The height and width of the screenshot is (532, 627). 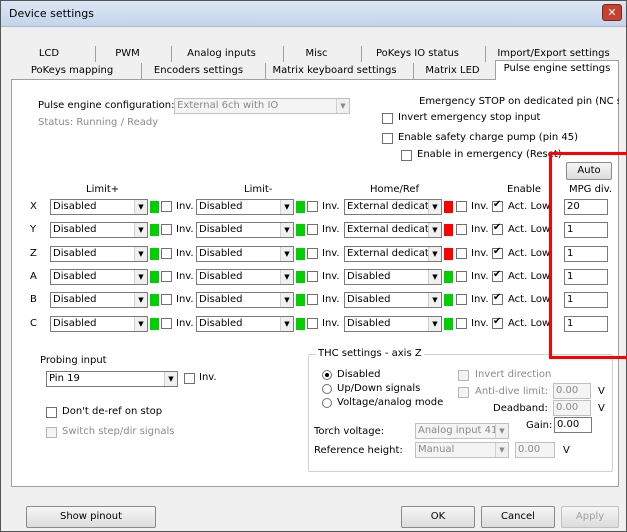 What do you see at coordinates (518, 517) in the screenshot?
I see `cancel-button: Cancel` at bounding box center [518, 517].